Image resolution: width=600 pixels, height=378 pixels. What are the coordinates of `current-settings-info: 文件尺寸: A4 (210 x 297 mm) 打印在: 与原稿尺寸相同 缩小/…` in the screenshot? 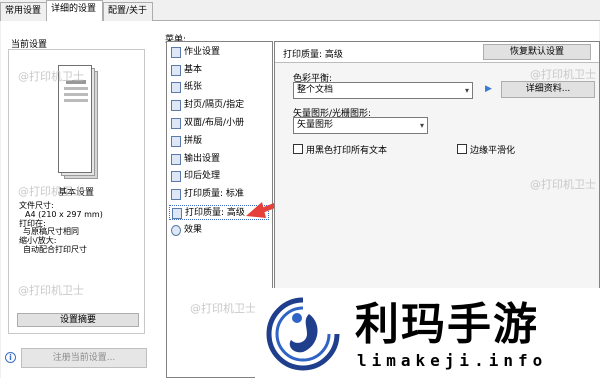 It's located at (79, 228).